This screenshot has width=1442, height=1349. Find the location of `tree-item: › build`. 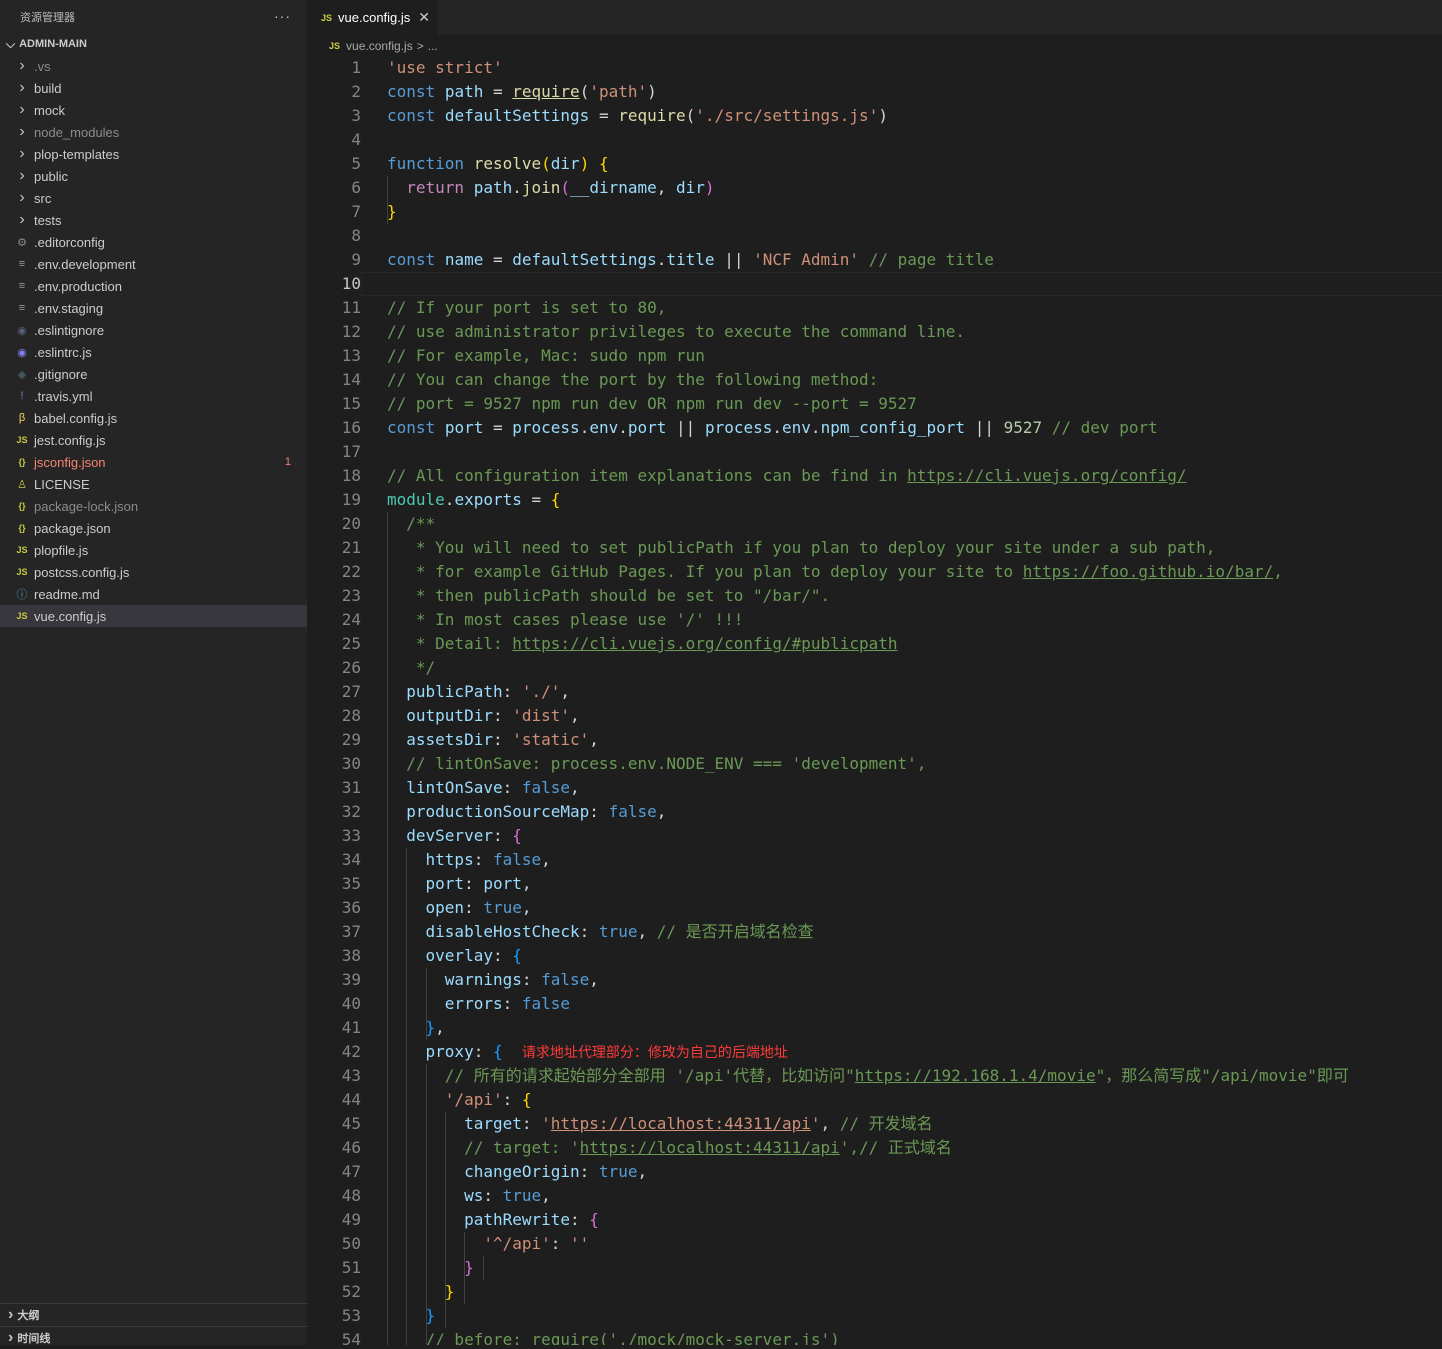

tree-item: › build is located at coordinates (153, 88).